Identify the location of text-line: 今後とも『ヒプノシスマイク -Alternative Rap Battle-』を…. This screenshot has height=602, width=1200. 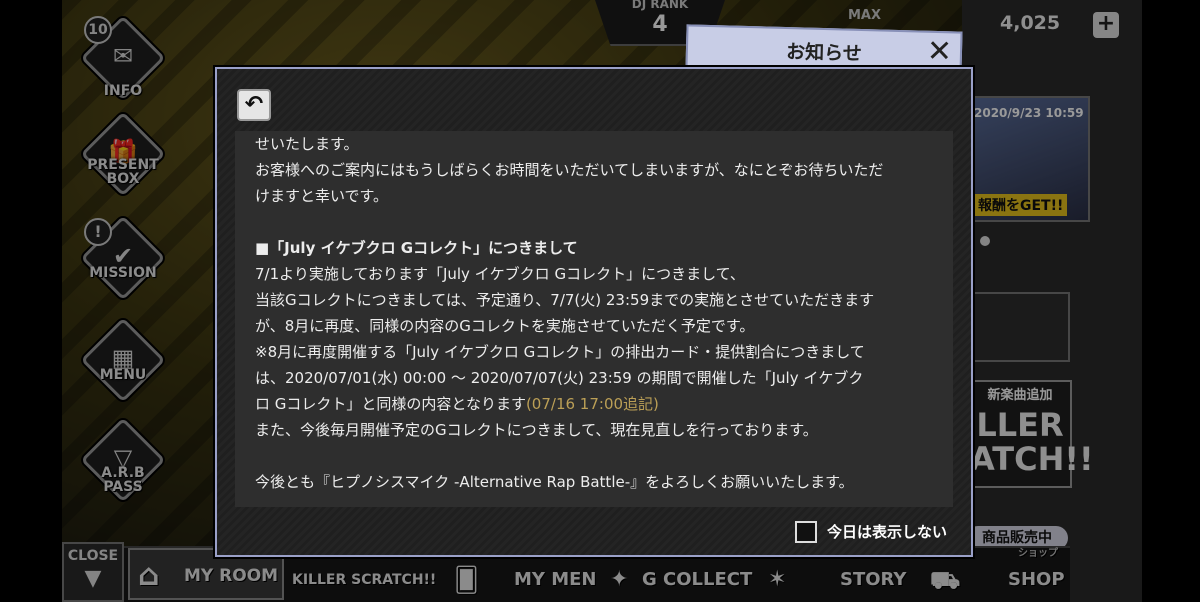
(554, 482).